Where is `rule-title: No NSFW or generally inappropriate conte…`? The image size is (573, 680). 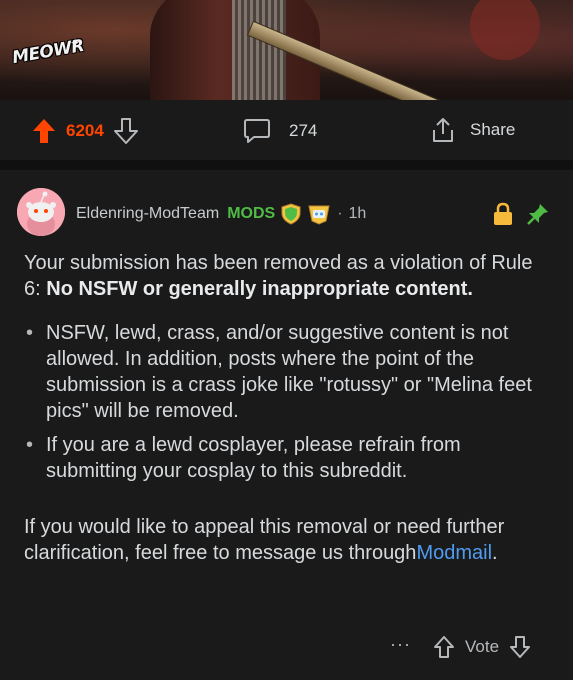 rule-title: No NSFW or generally inappropriate conte… is located at coordinates (259, 289).